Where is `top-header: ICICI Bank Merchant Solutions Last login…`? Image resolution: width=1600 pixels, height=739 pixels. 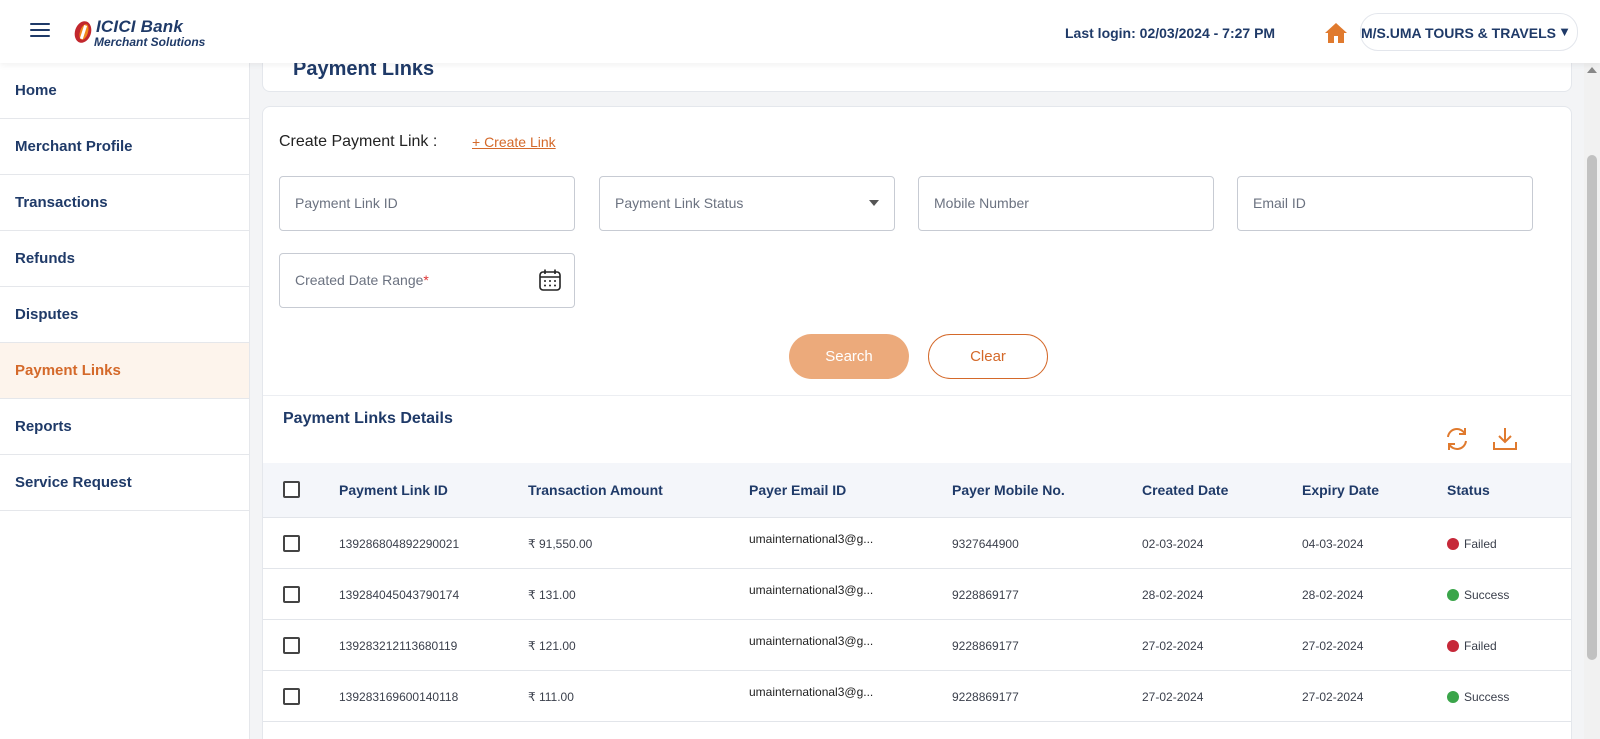 top-header: ICICI Bank Merchant Solutions Last login… is located at coordinates (800, 31).